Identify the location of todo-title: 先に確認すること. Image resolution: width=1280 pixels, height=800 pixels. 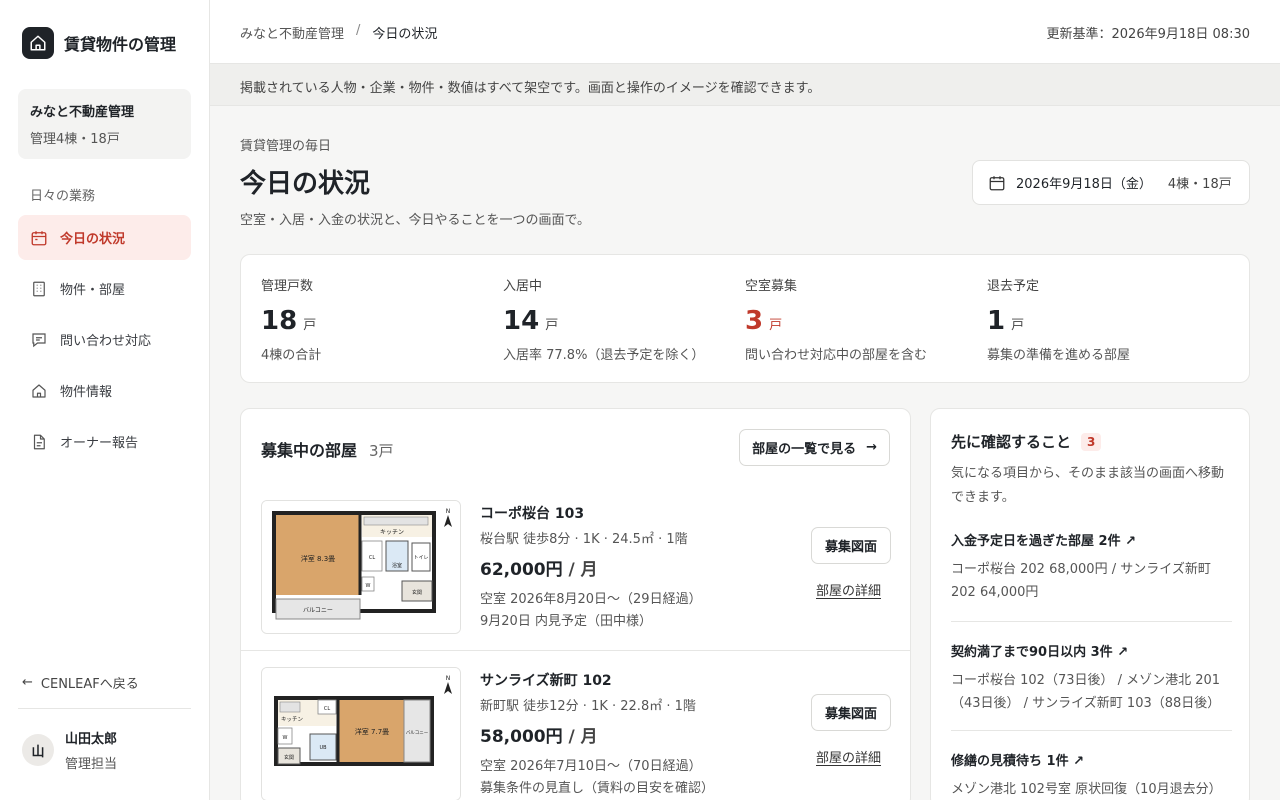
(1011, 442).